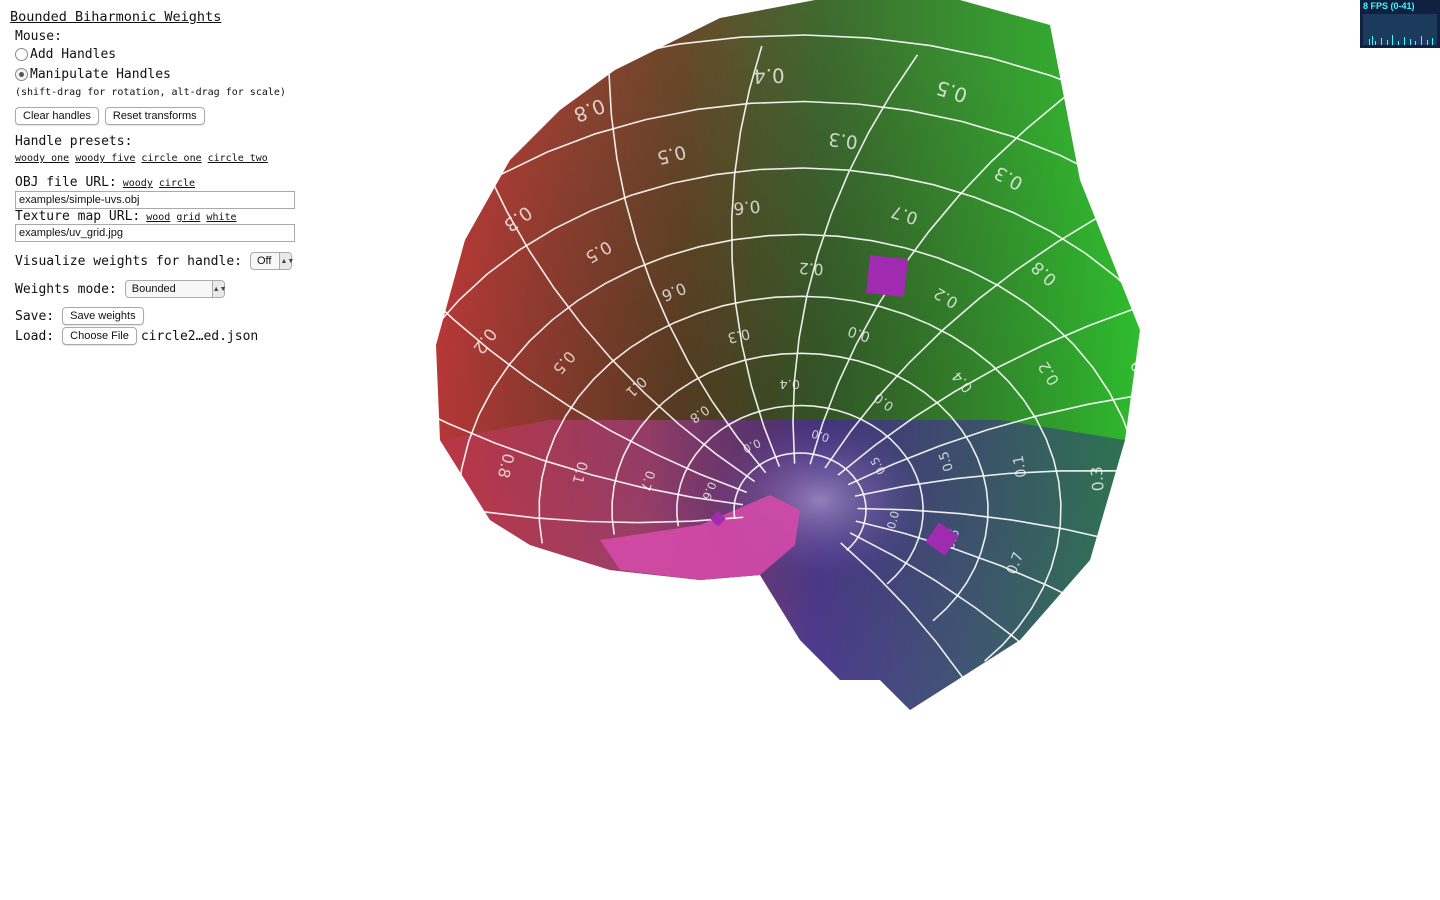  Describe the element at coordinates (1082, 591) in the screenshot. I see `weight-label: 0.1` at that location.